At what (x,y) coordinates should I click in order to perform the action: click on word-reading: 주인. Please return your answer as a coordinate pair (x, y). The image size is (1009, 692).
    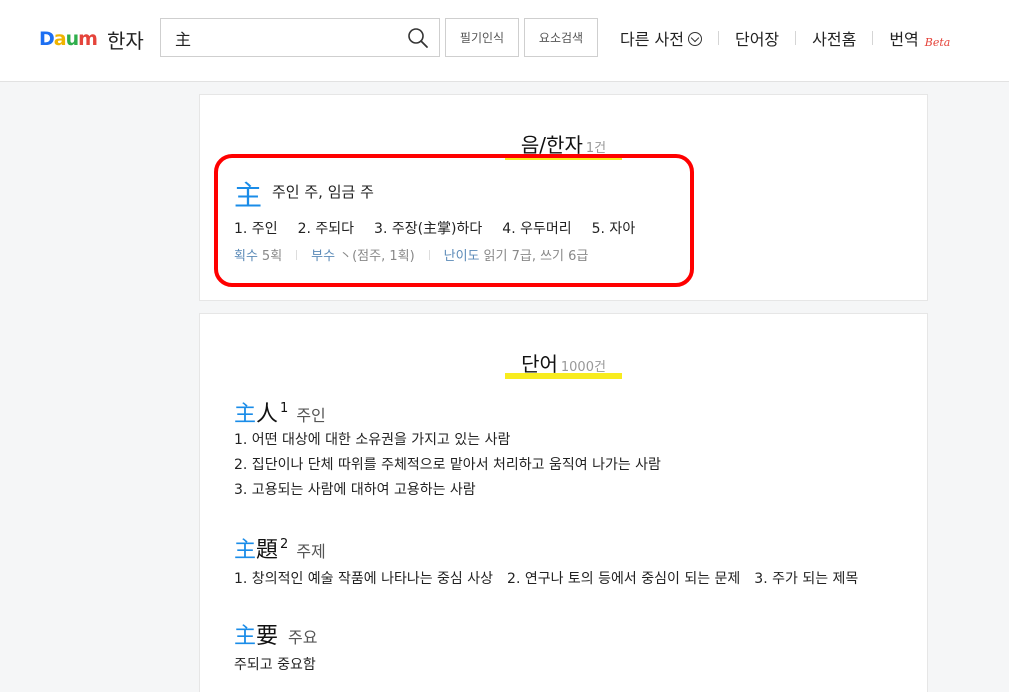
    Looking at the image, I should click on (311, 415).